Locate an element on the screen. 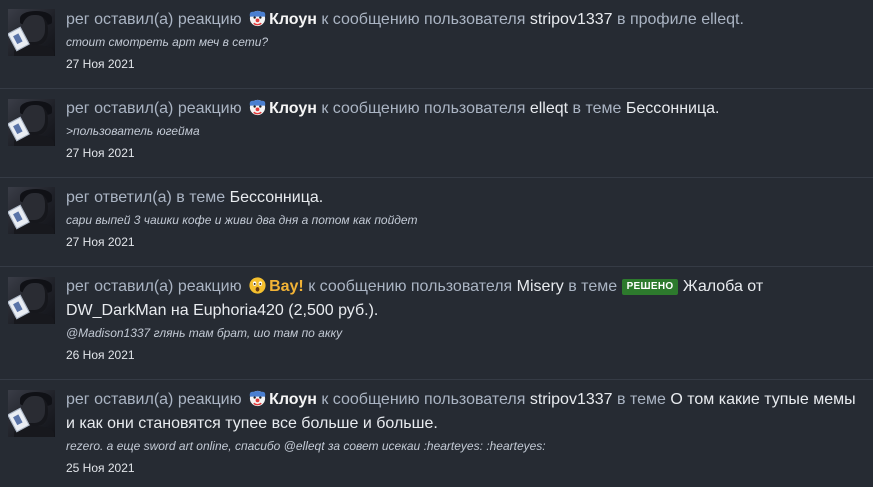 The image size is (873, 487). timestamp: 25 Ноя 2021 is located at coordinates (464, 468).